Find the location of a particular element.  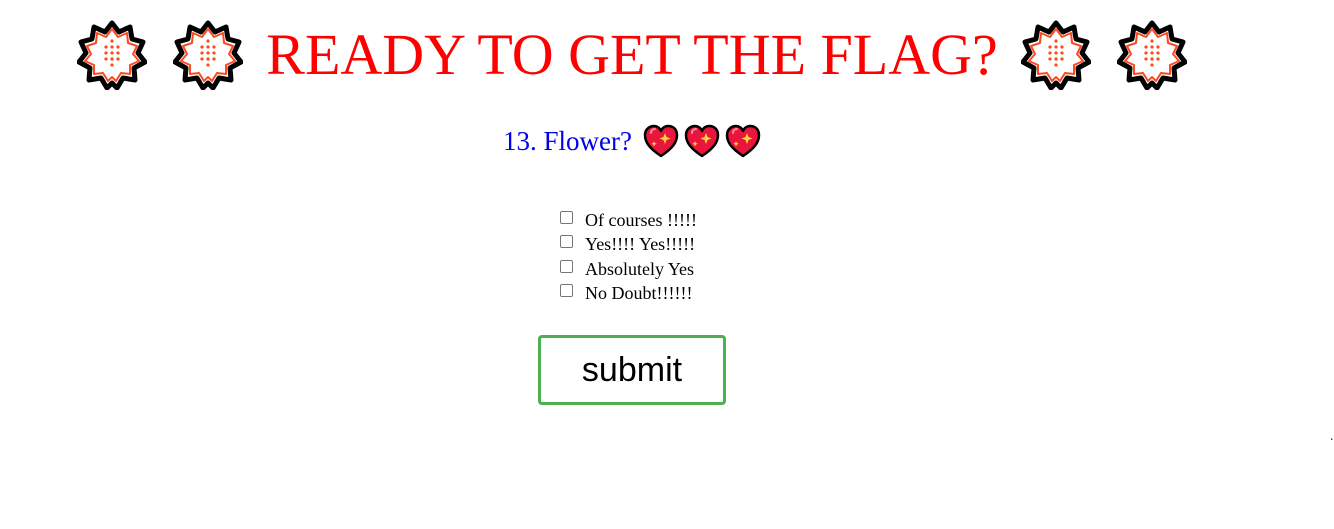

submit-button: submit is located at coordinates (632, 370).